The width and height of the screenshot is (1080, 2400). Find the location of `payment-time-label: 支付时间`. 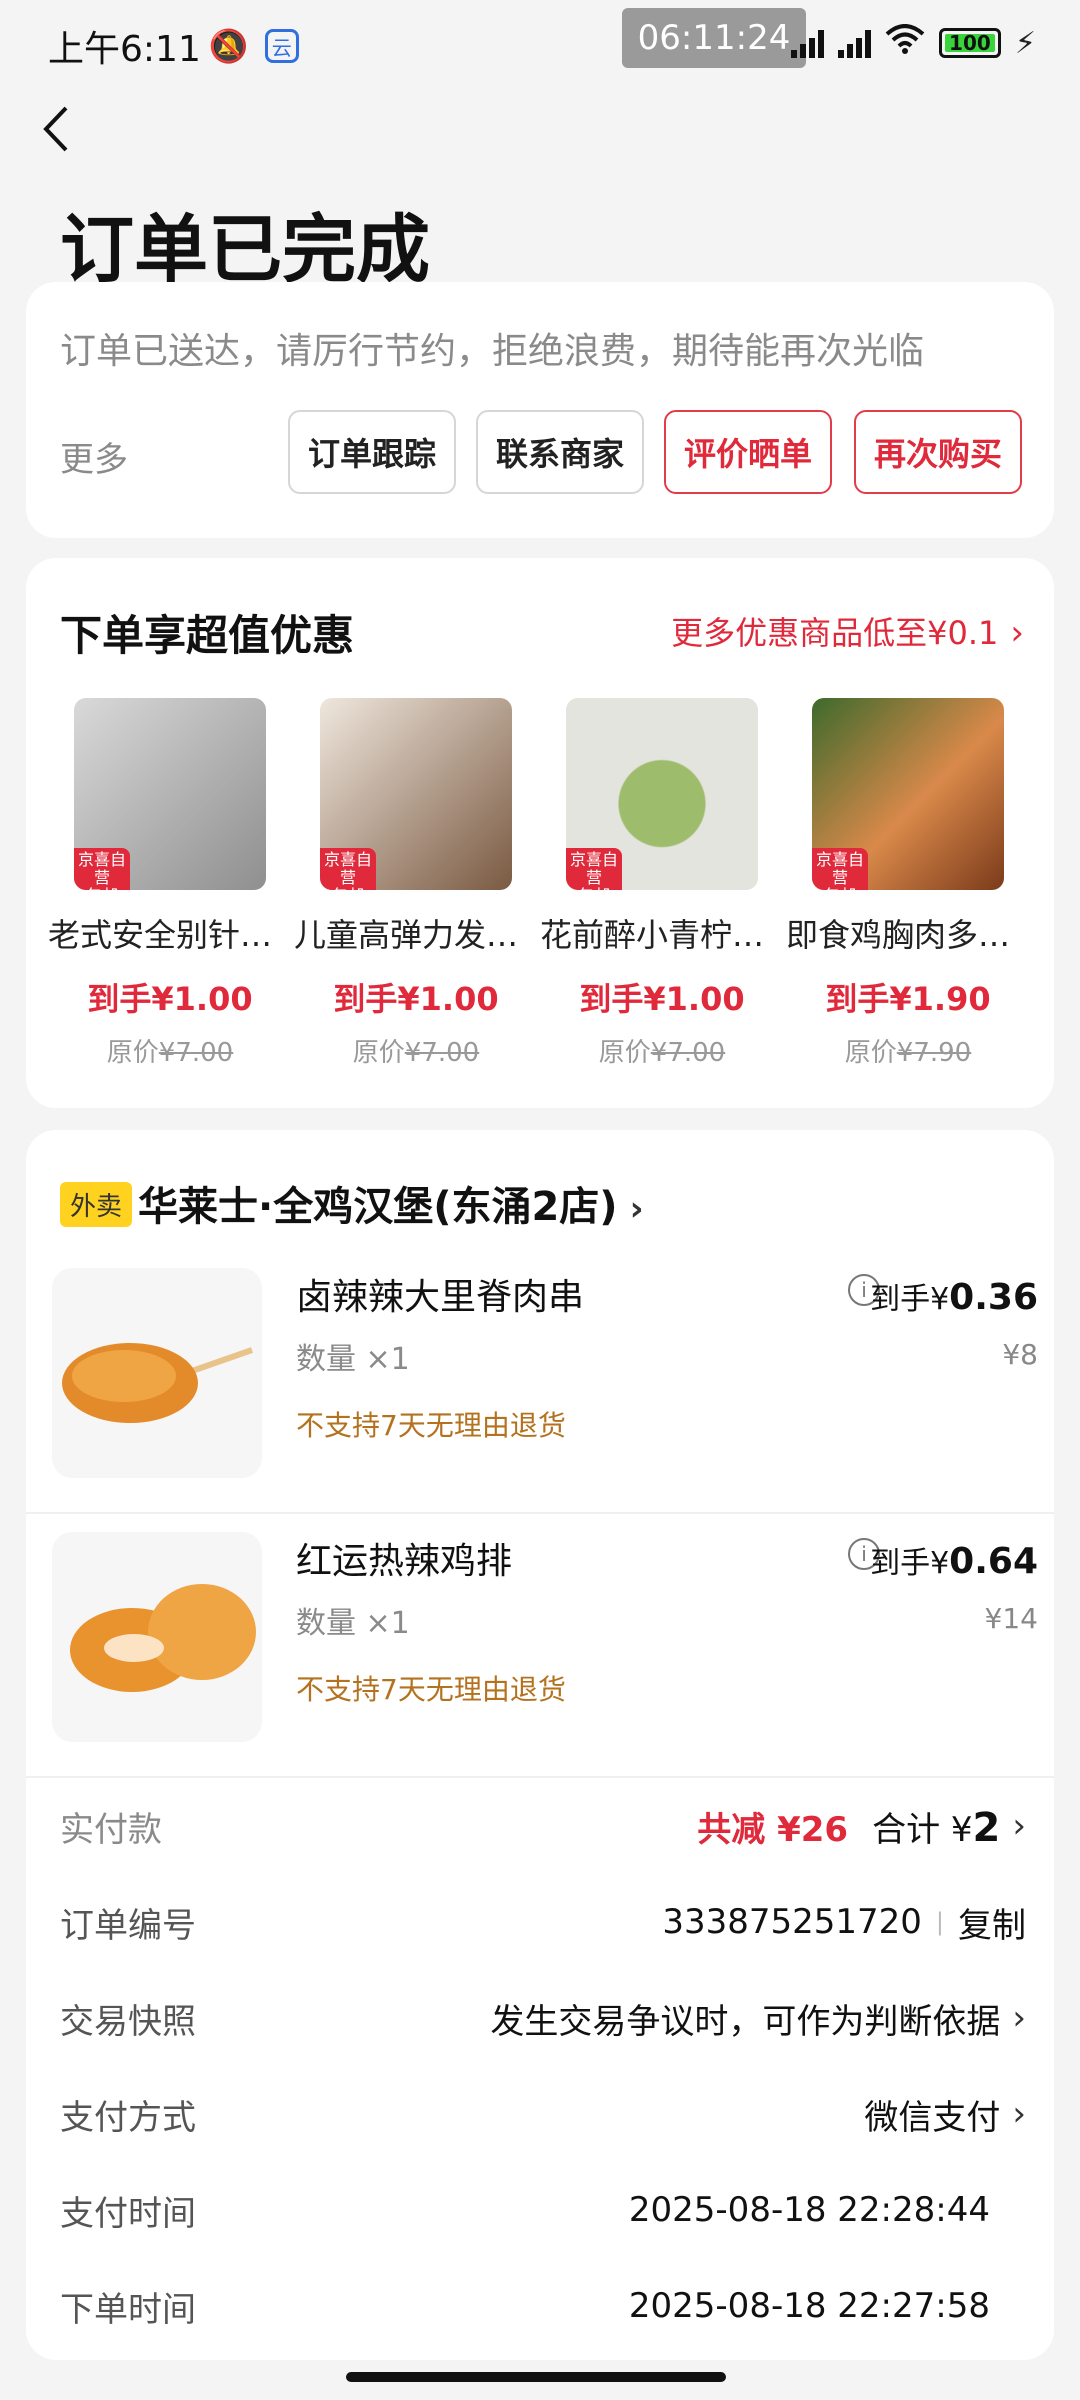

payment-time-label: 支付时间 is located at coordinates (128, 2213).